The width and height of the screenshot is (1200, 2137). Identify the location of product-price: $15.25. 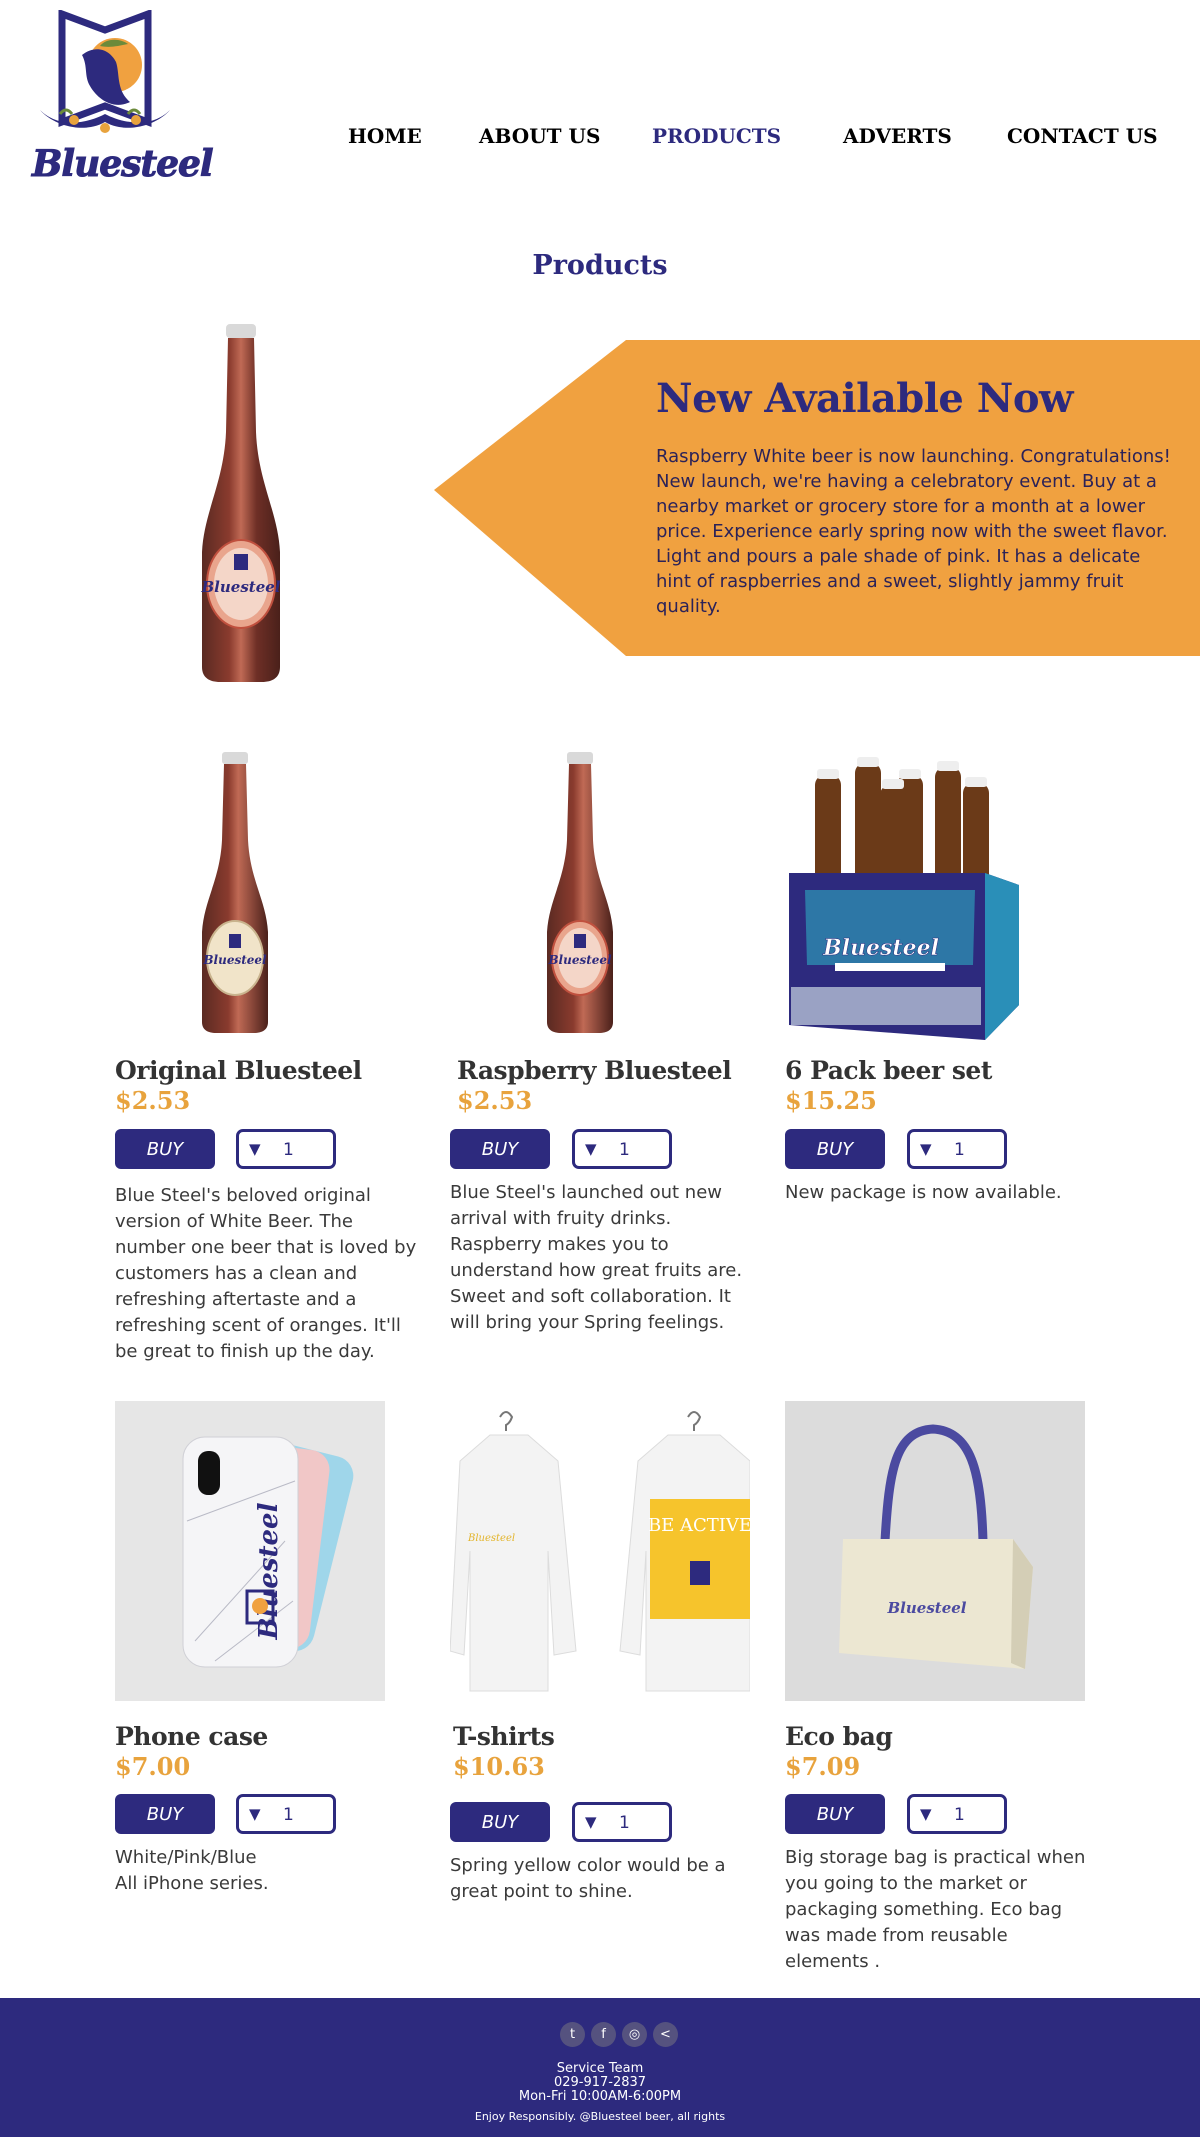
(831, 1100).